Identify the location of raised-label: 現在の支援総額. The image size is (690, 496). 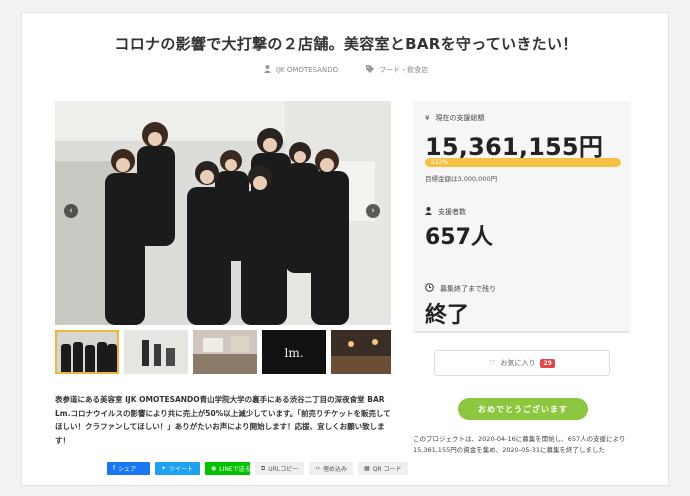
(460, 118).